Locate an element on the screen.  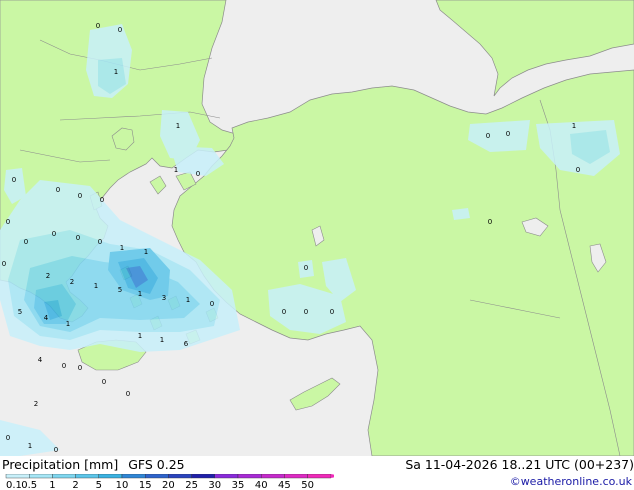
credit-link: ©weatheronline.co.uk is located at coordinates (571, 481).